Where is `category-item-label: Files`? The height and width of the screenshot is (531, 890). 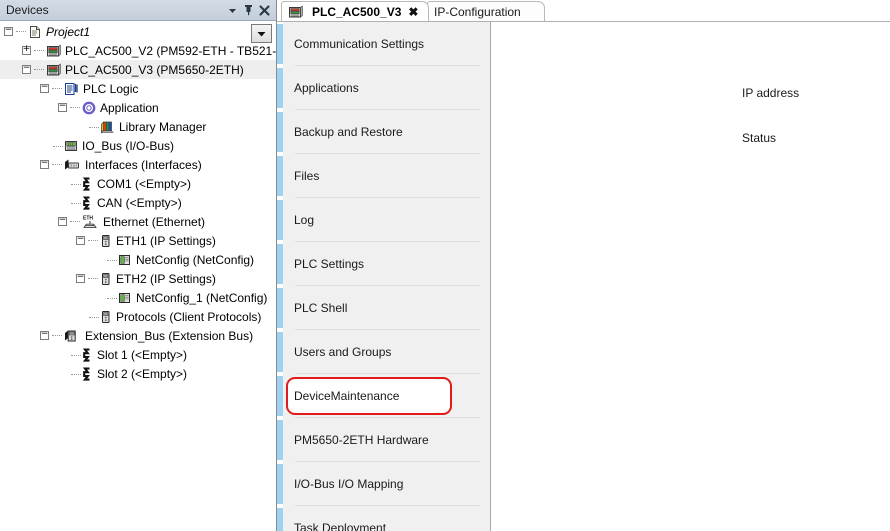 category-item-label: Files is located at coordinates (307, 176).